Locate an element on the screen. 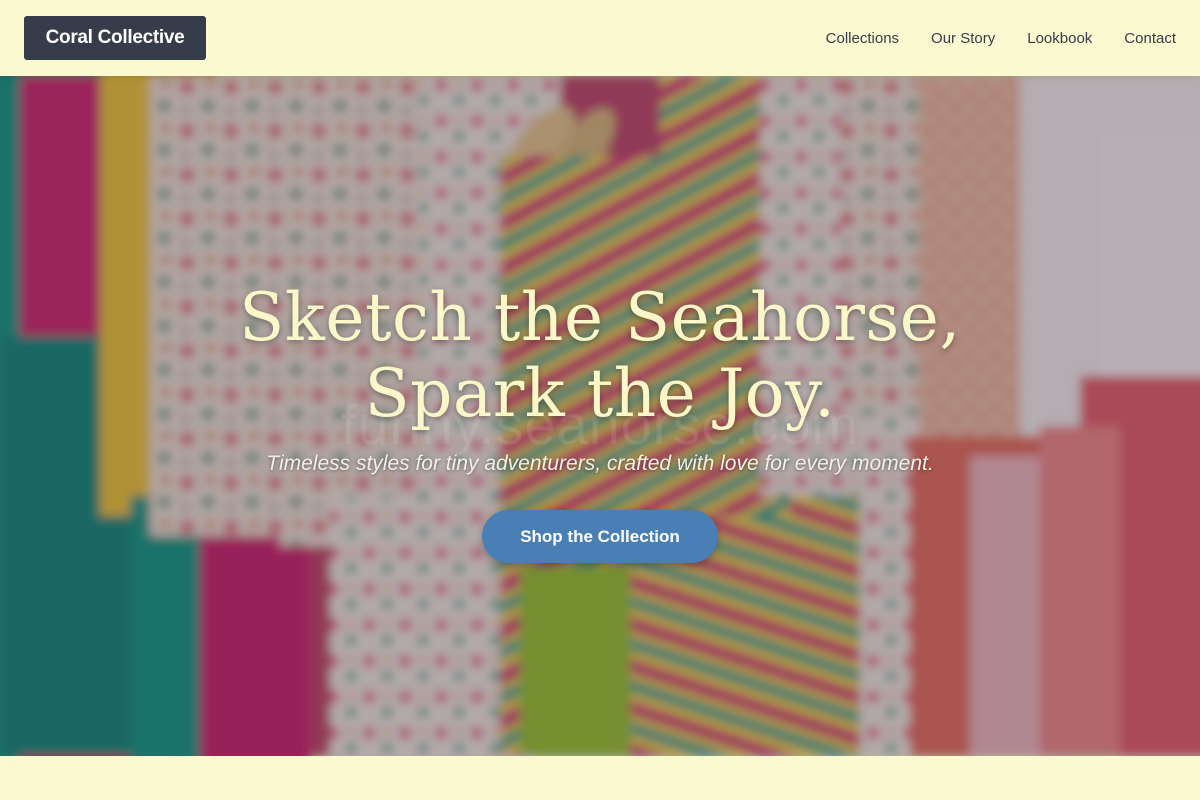  nav-contact: Contact is located at coordinates (1150, 38).